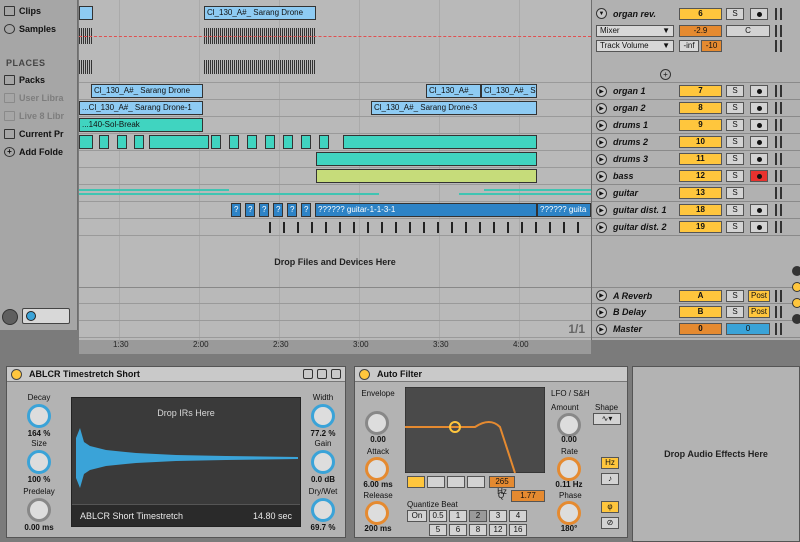 The image size is (800, 542). I want to click on drywet-knob, so click(323, 510).